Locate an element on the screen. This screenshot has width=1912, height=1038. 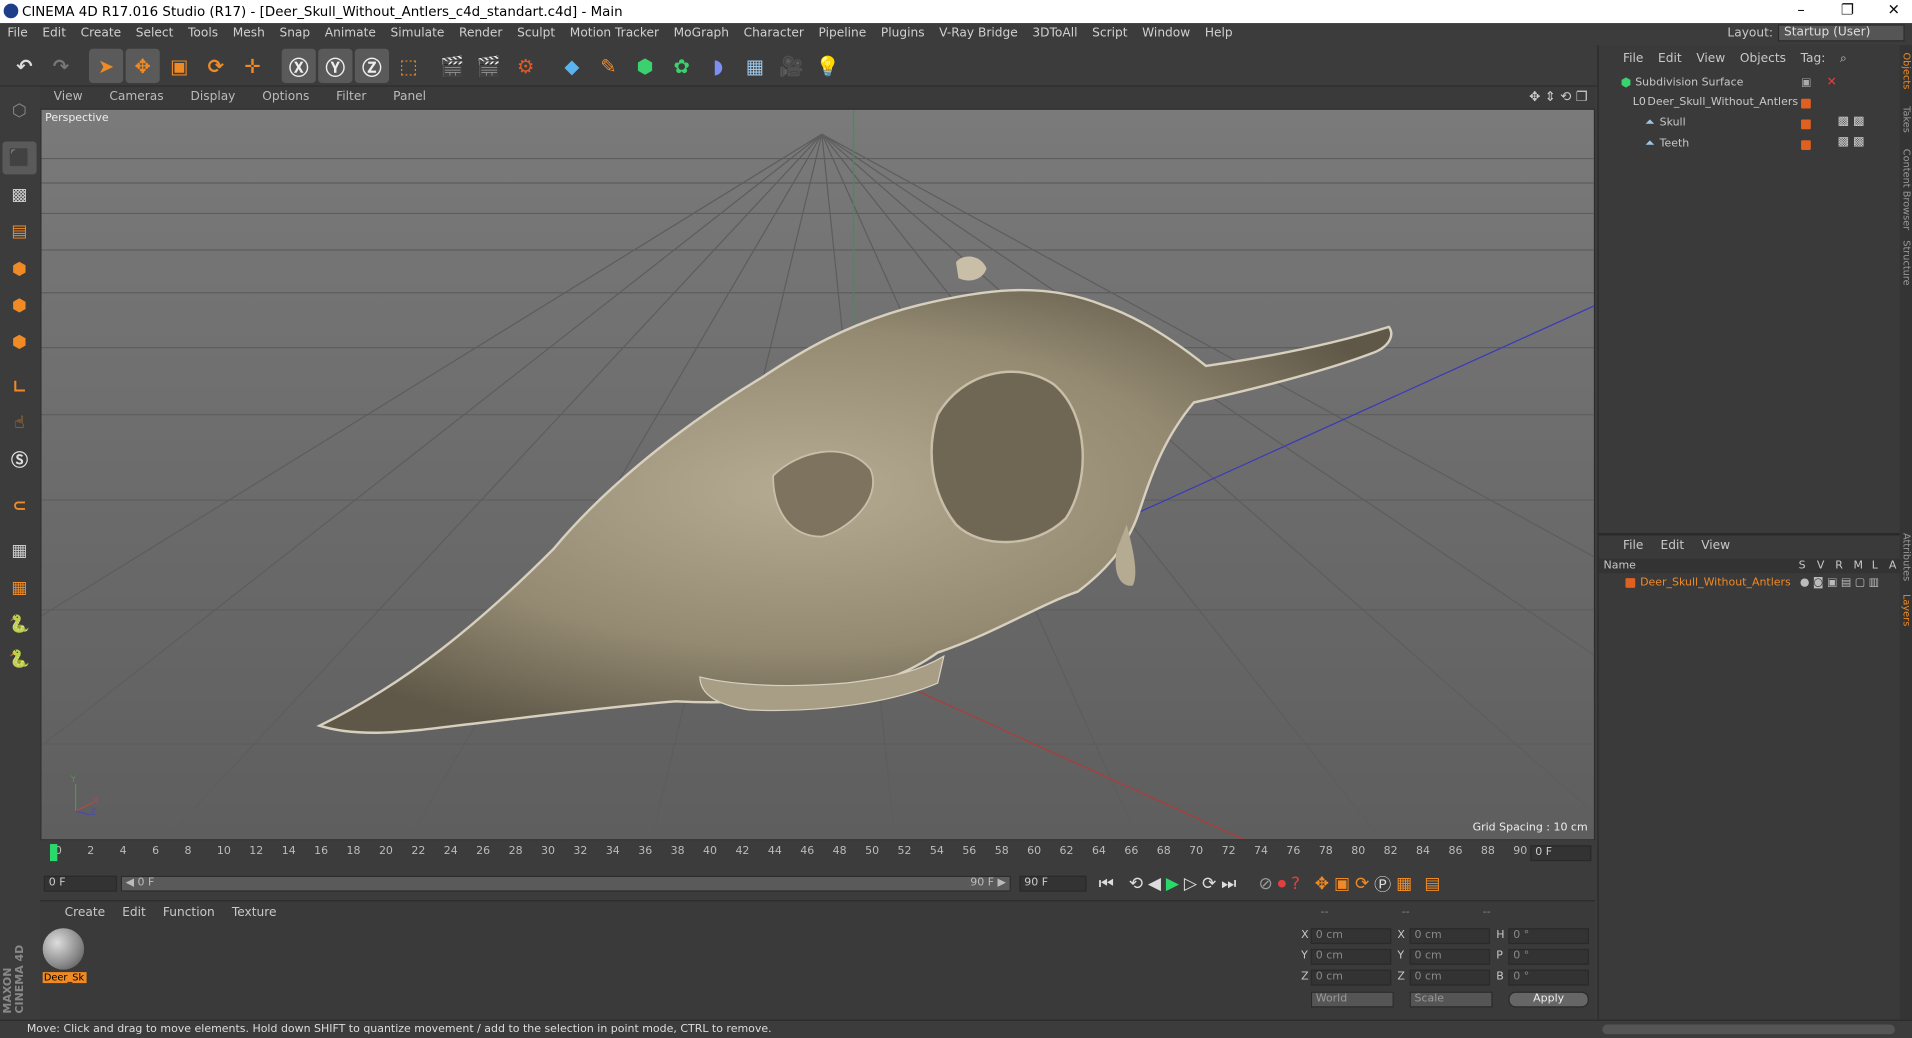
objects-menu-edit: Edit is located at coordinates (1670, 58).